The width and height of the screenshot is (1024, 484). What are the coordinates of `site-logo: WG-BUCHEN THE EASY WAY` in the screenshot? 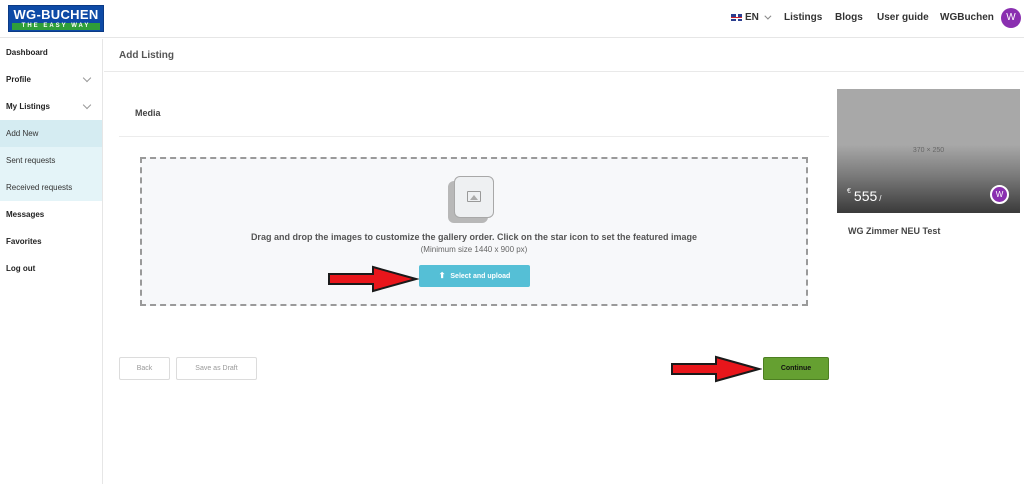 It's located at (56, 18).